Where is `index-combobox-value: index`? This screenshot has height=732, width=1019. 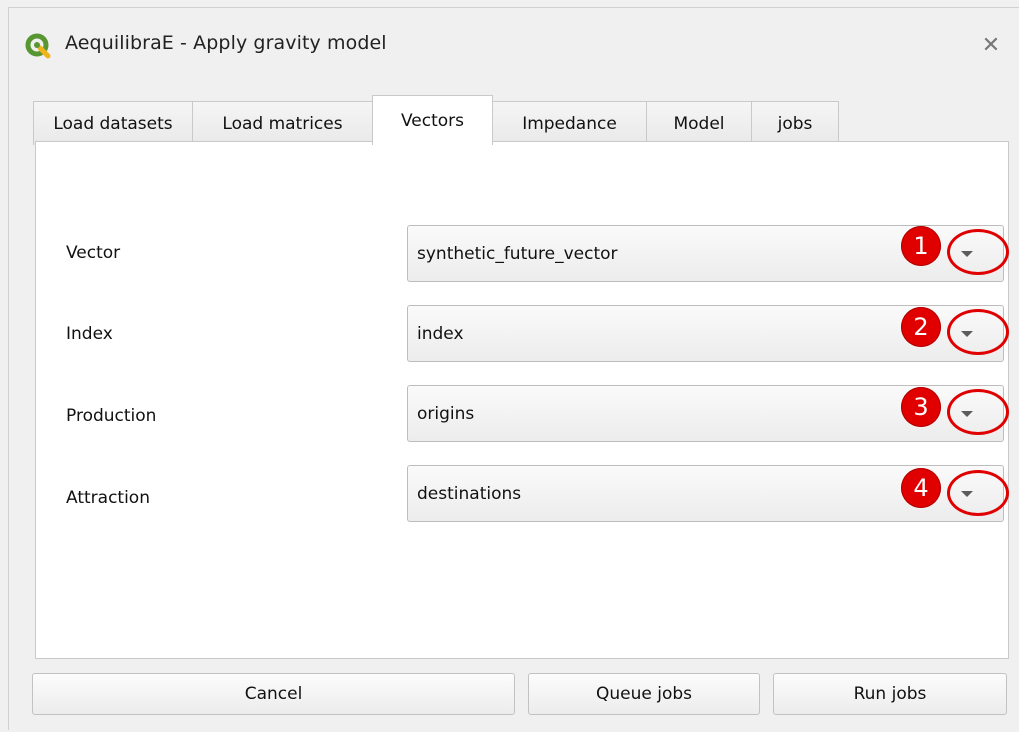 index-combobox-value: index is located at coordinates (440, 334).